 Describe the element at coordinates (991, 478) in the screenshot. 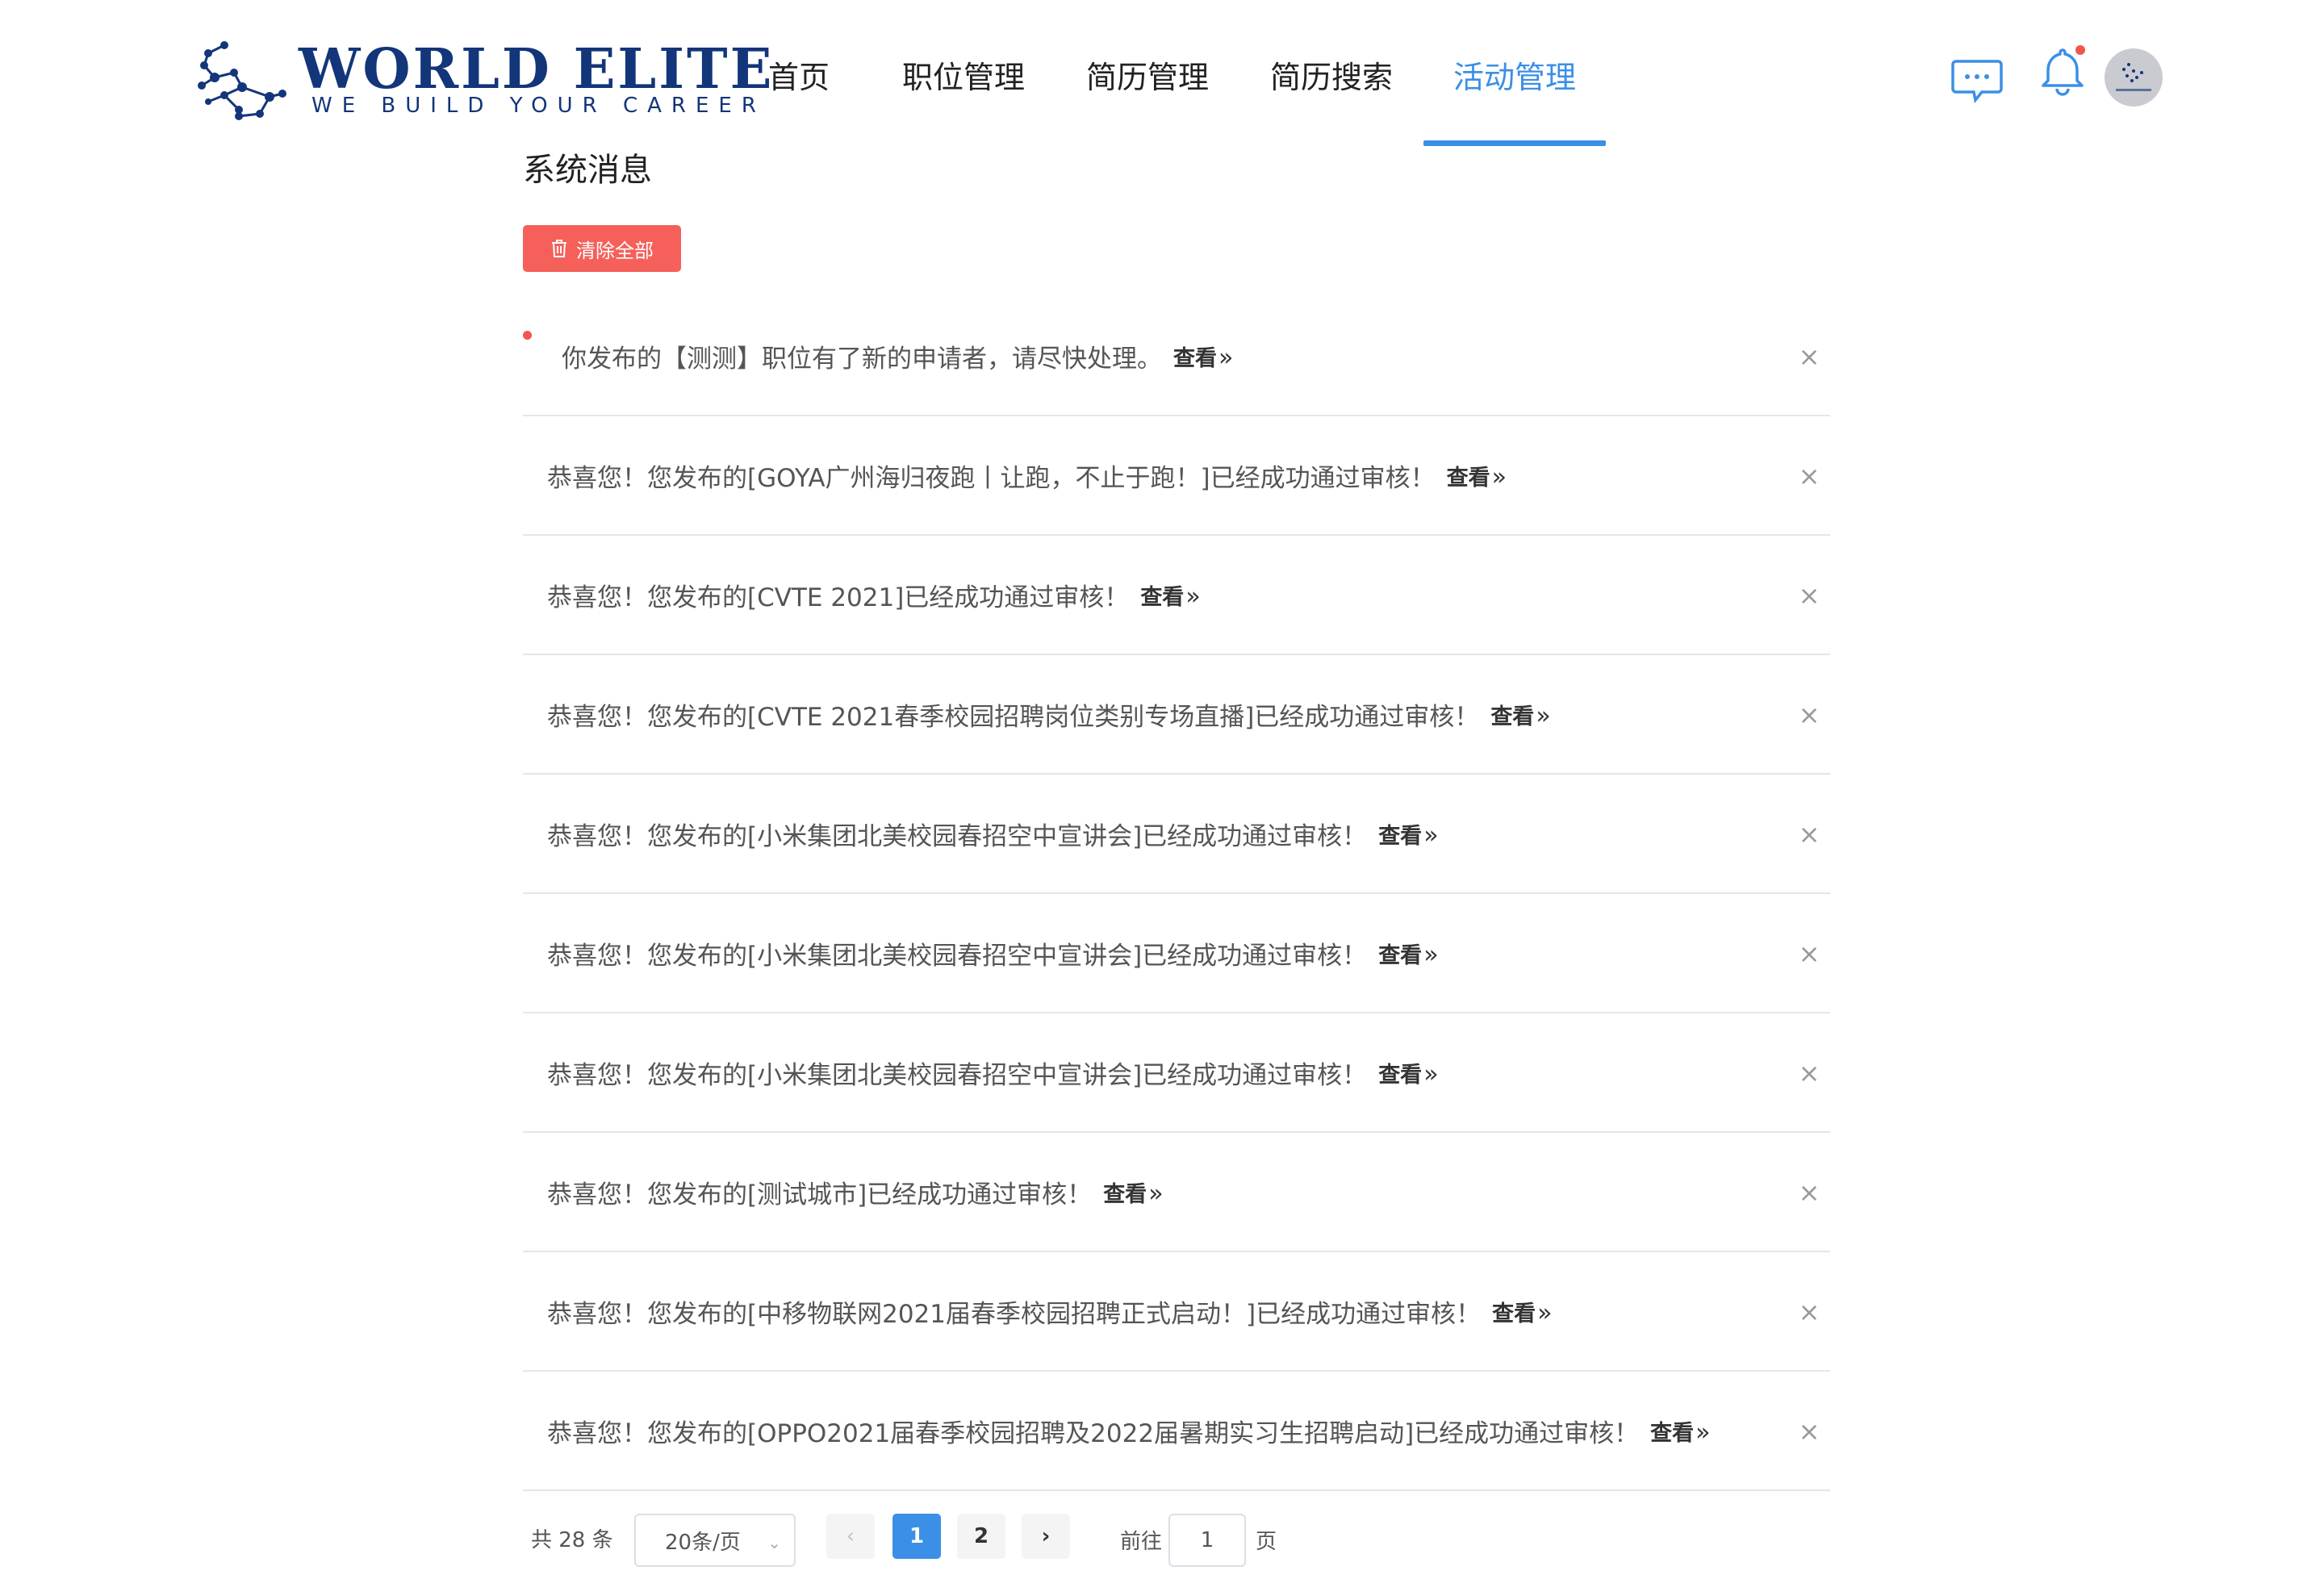

I see `message-text: 恭喜您！您发布的[GOYA广州海归夜跑丨让跑，不止于跑！]已经成功通过审核！` at that location.